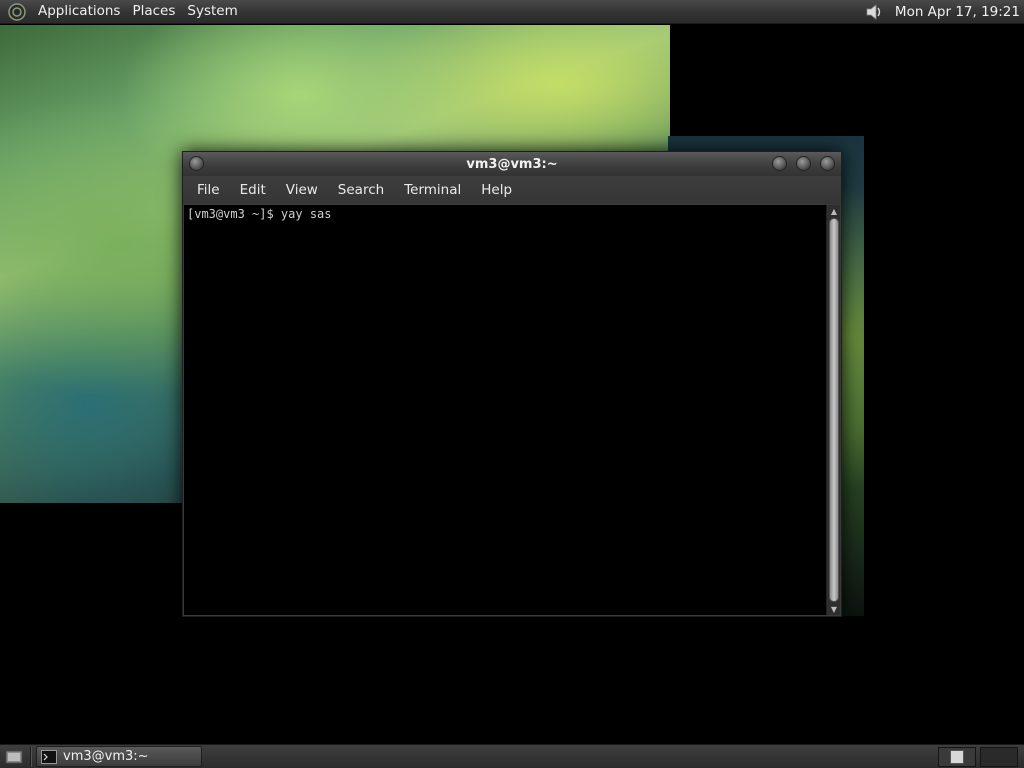 This screenshot has width=1024, height=768. I want to click on workspace-window-preview, so click(957, 756).